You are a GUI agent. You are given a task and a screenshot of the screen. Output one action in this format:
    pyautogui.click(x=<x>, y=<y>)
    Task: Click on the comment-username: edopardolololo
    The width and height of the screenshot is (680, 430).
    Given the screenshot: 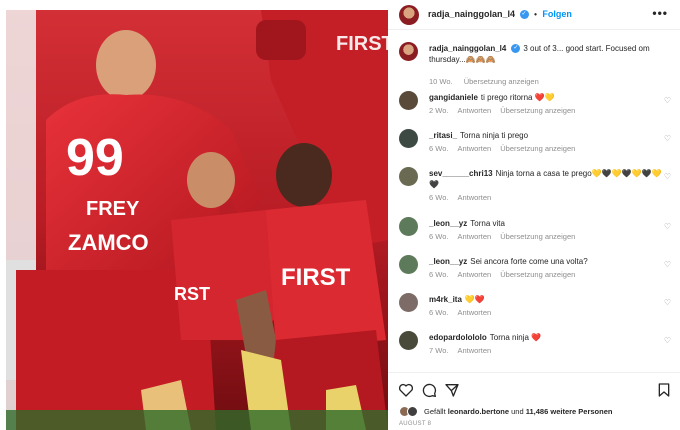 What is the action you would take?
    pyautogui.click(x=458, y=337)
    